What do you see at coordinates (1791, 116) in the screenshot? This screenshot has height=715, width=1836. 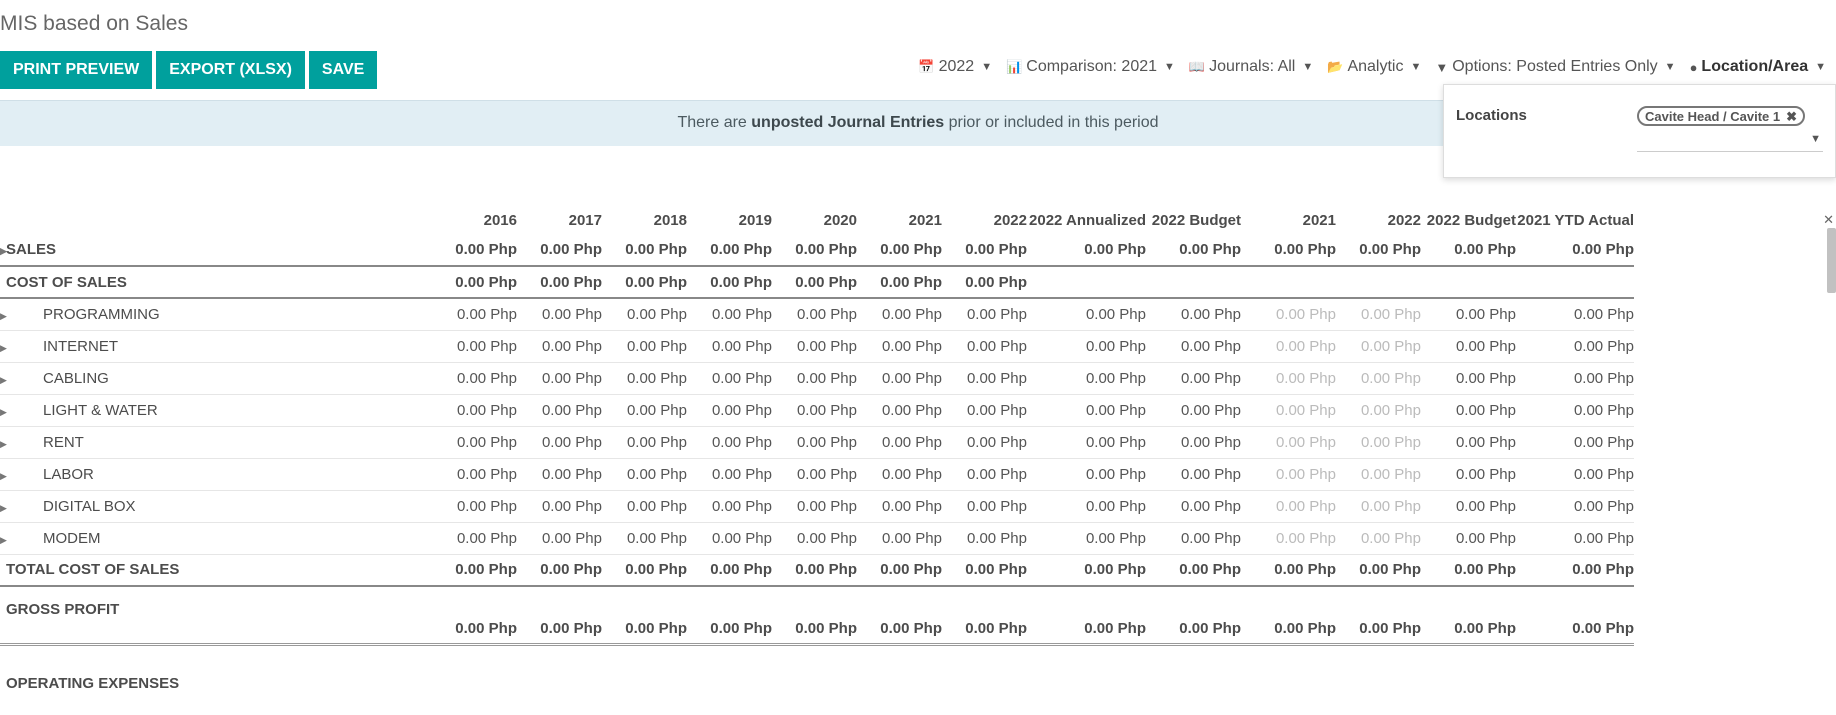 I see `close-icon: ✖` at bounding box center [1791, 116].